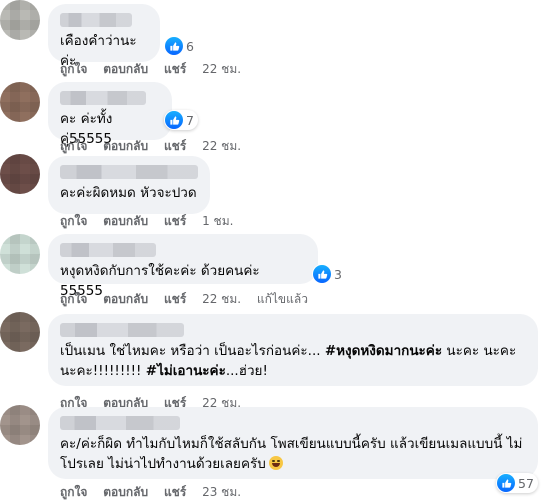 The height and width of the screenshot is (504, 554). Describe the element at coordinates (246, 371) in the screenshot. I see `comment-text-part: ...ฮ่วย!` at that location.